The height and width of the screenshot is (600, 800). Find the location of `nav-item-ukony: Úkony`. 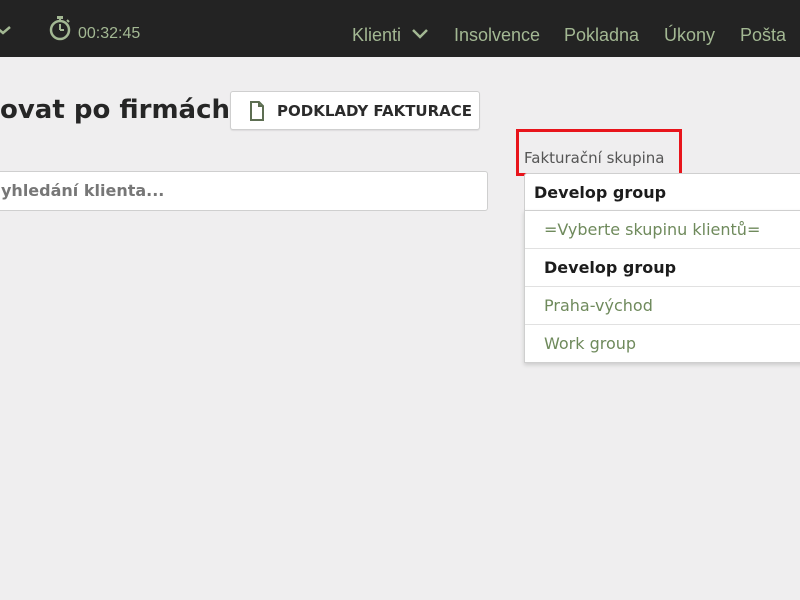

nav-item-ukony: Úkony is located at coordinates (689, 35).